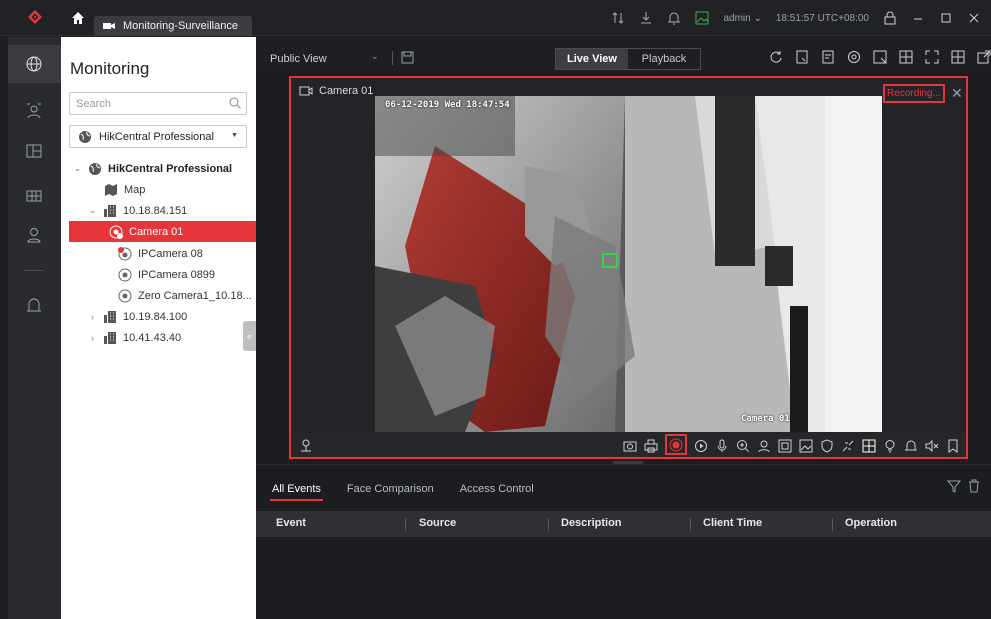 This screenshot has width=991, height=619. I want to click on location-icon, so click(306, 445).